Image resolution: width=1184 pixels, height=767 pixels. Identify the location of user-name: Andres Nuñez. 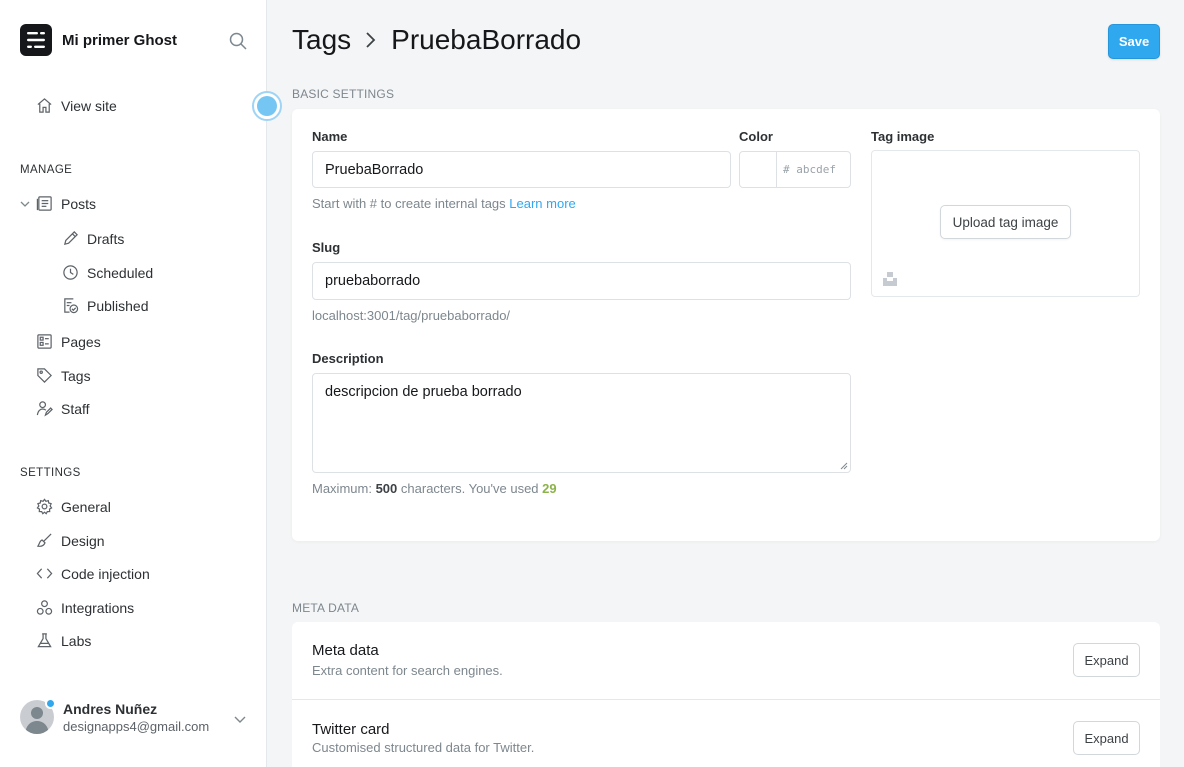
(110, 708).